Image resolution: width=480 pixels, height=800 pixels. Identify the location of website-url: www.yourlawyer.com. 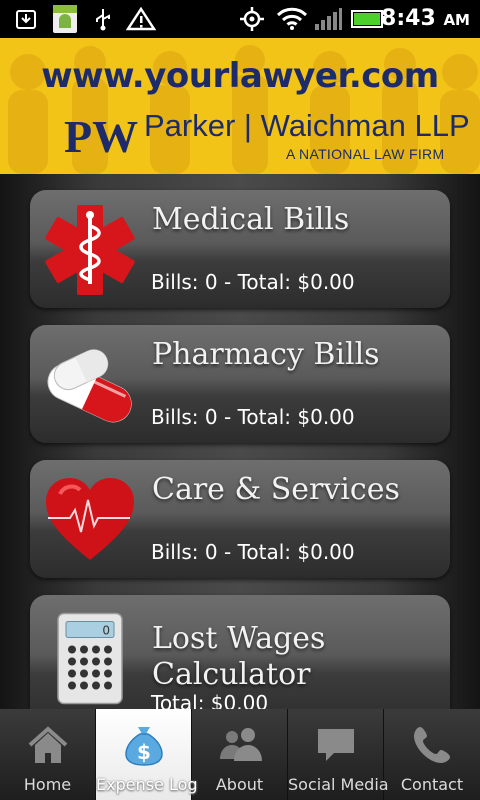
(240, 76).